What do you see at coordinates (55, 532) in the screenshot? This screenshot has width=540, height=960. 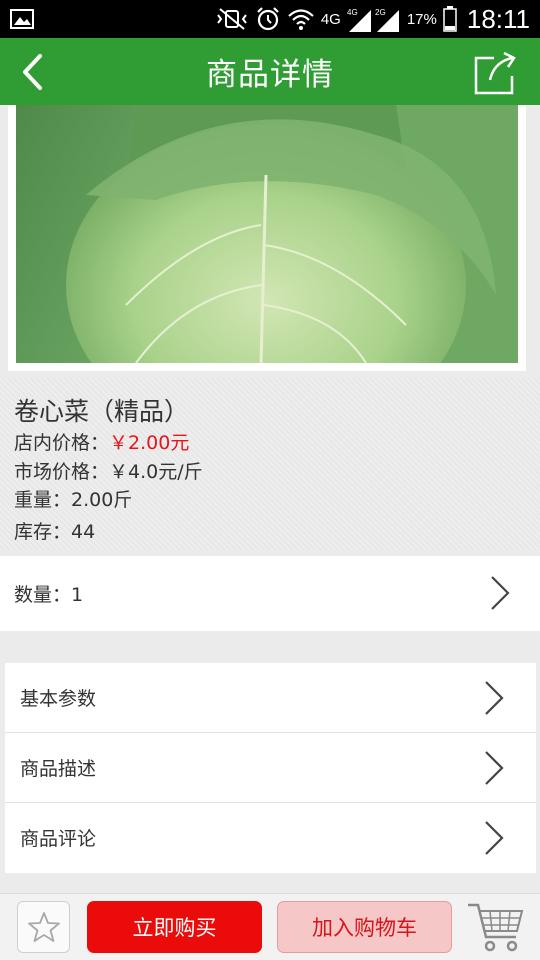 I see `stock: 库存：44` at bounding box center [55, 532].